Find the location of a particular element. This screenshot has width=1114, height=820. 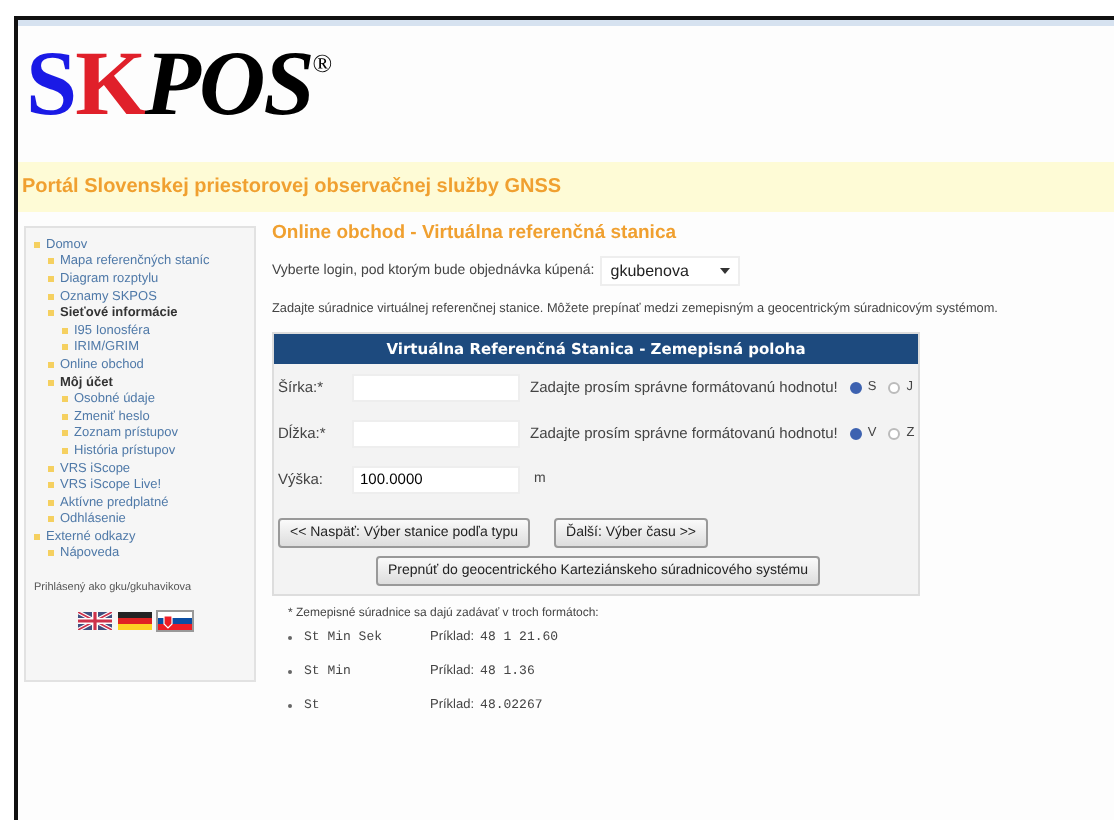

page-title: Online obchod - Virtuálna referenčná stanica is located at coordinates (475, 233).